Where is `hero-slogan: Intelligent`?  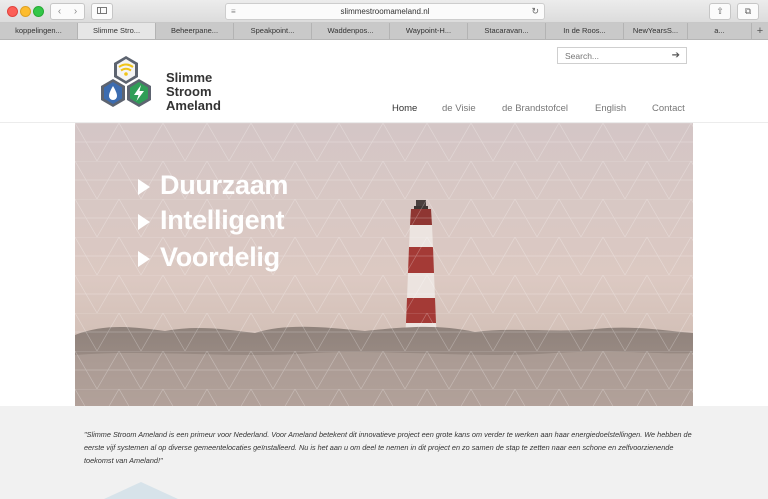
hero-slogan: Intelligent is located at coordinates (222, 220).